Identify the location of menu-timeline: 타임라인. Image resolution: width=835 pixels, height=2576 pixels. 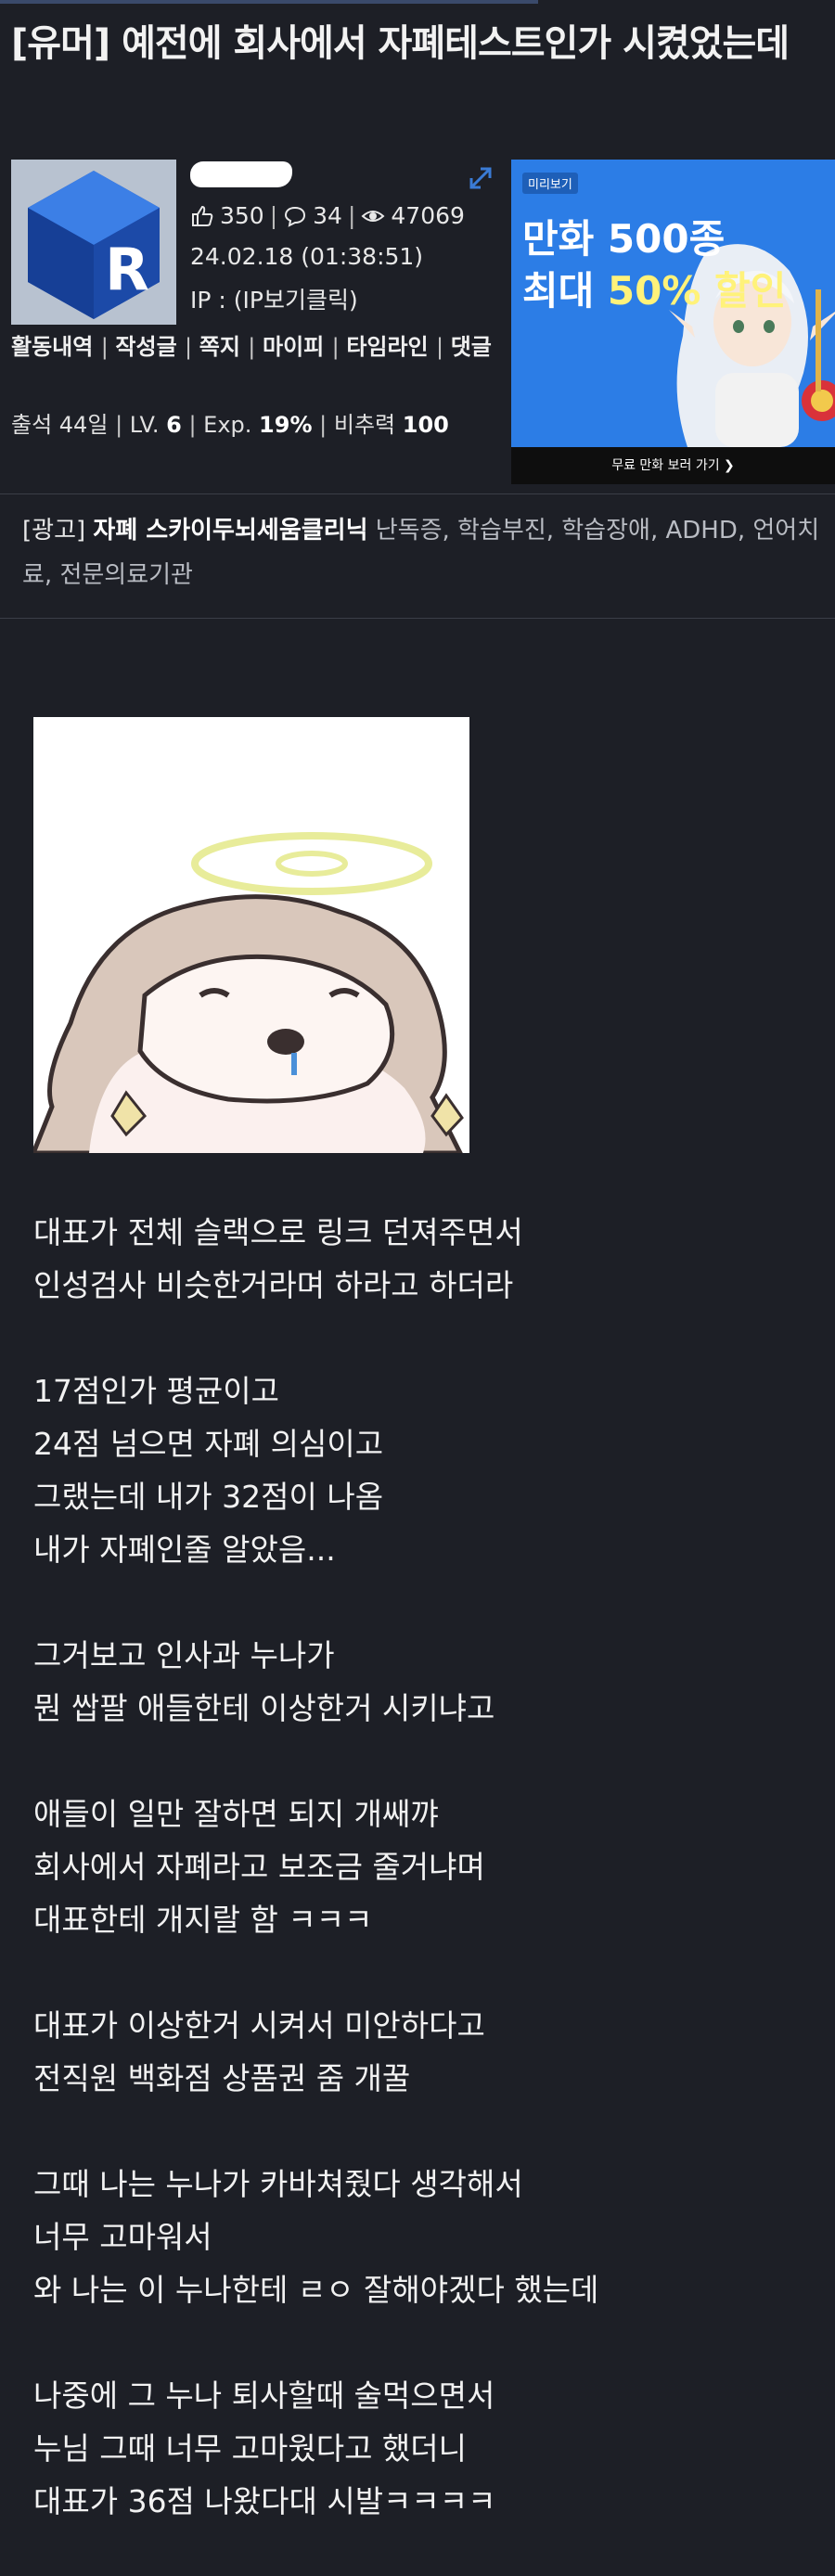
(387, 347).